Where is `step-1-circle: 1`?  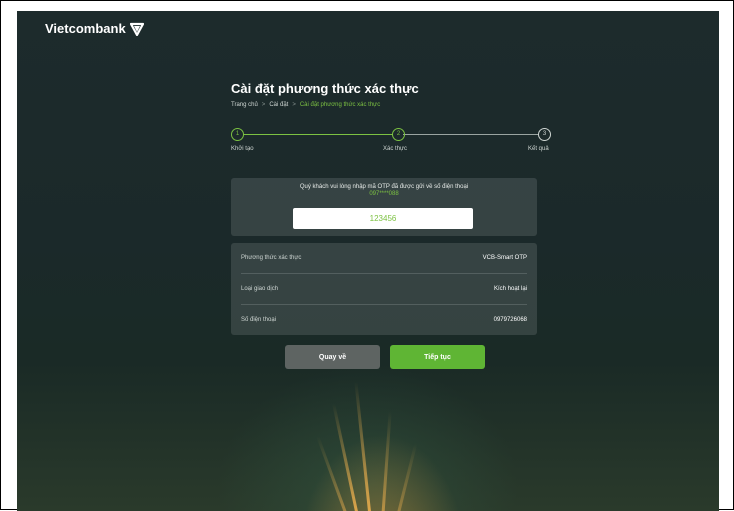 step-1-circle: 1 is located at coordinates (237, 134).